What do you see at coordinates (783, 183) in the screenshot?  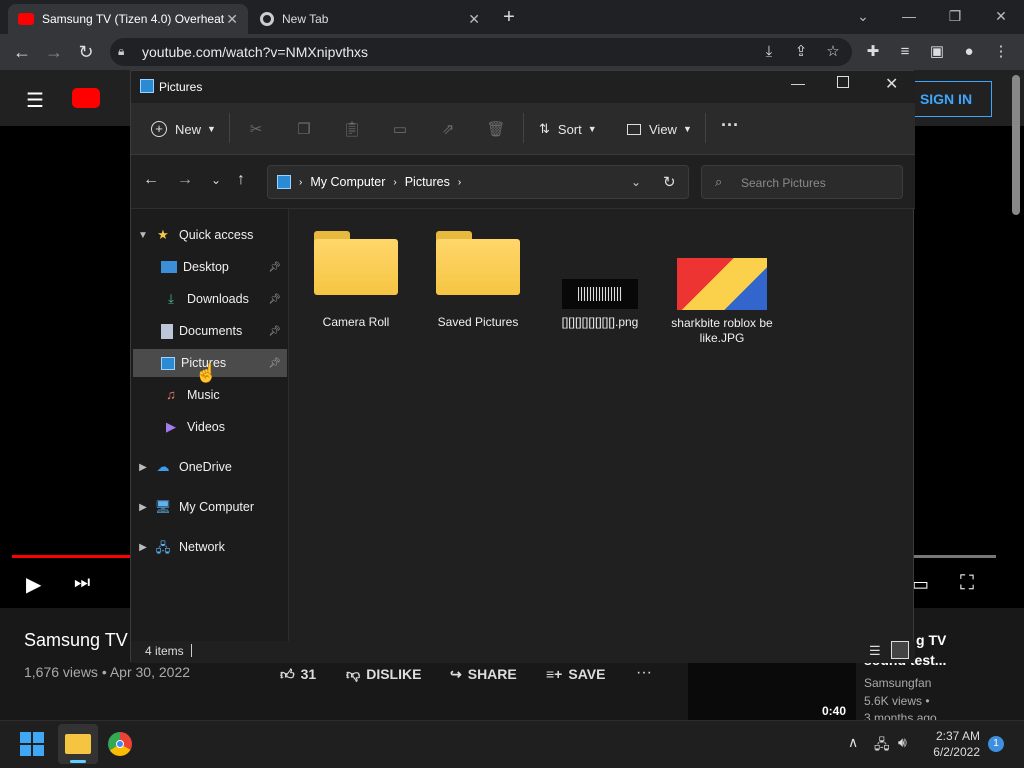 I see `search-placeholder: Search Pictures` at bounding box center [783, 183].